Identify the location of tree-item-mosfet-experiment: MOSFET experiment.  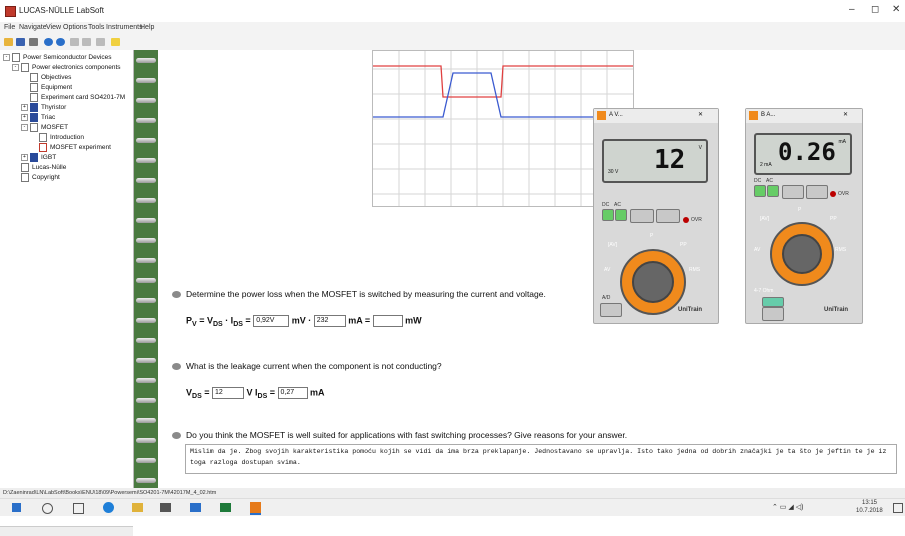
(75, 147).